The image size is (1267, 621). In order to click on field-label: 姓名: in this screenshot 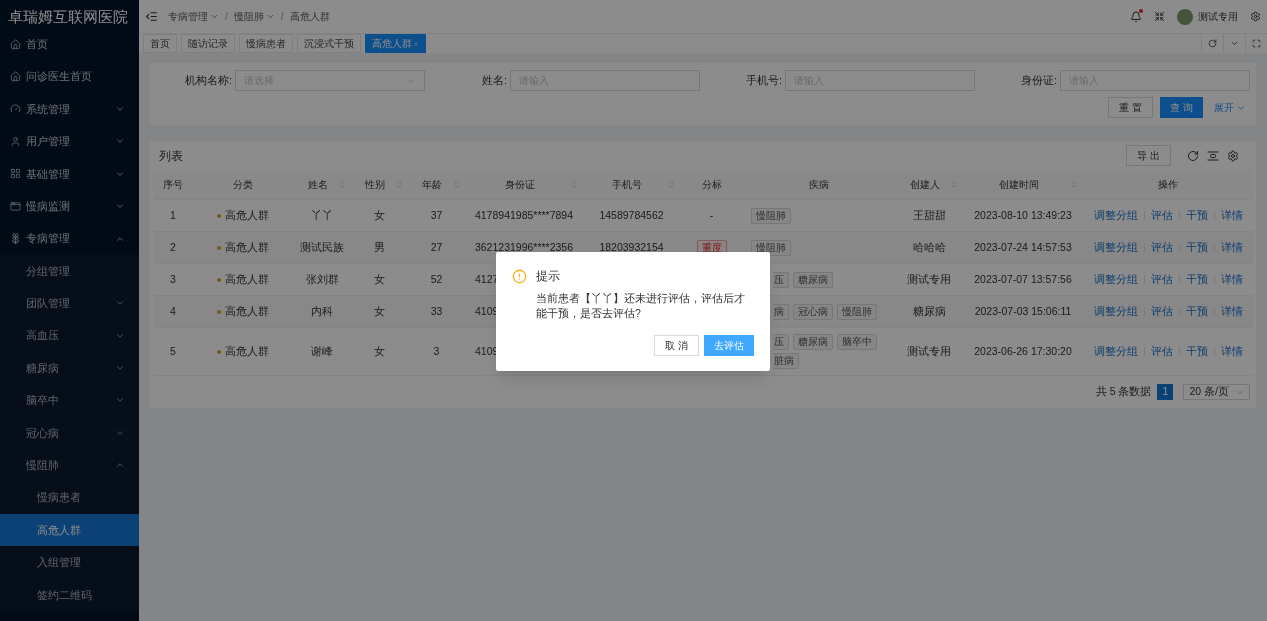, I will do `click(494, 81)`.